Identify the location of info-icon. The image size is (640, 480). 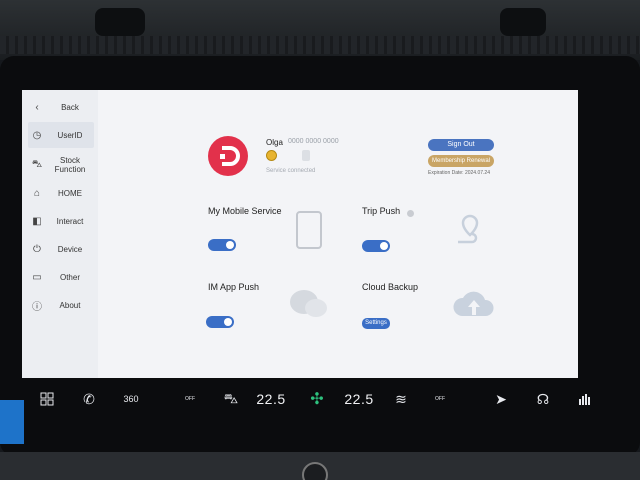
(410, 213).